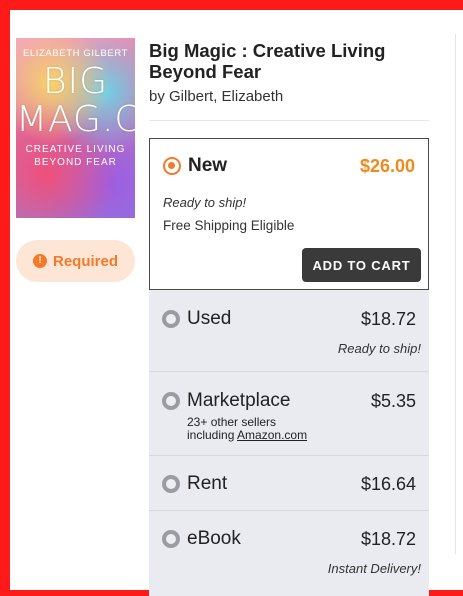 The width and height of the screenshot is (463, 596). I want to click on add-to-cart-button: ADD TO CART, so click(361, 265).